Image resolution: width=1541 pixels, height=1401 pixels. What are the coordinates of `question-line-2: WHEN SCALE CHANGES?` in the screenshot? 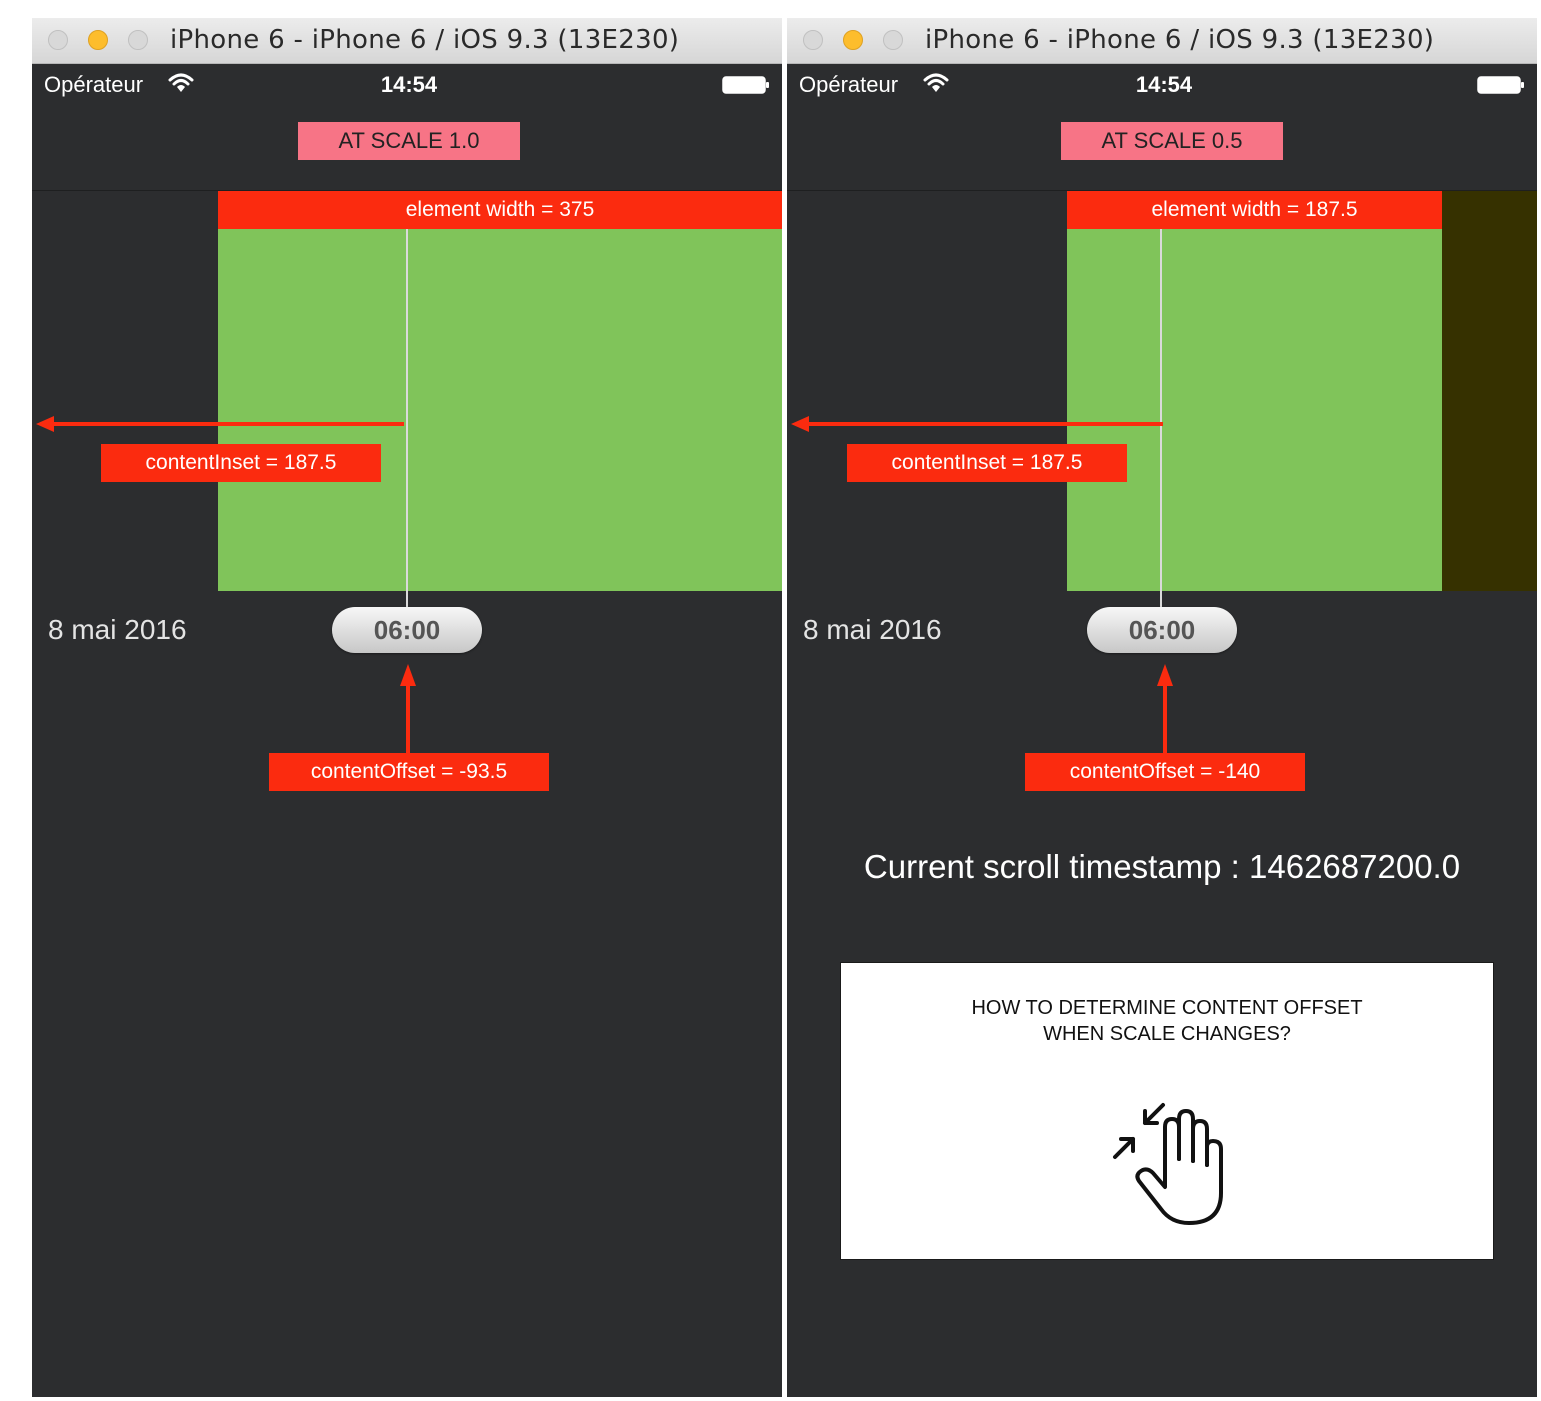 It's located at (1167, 1034).